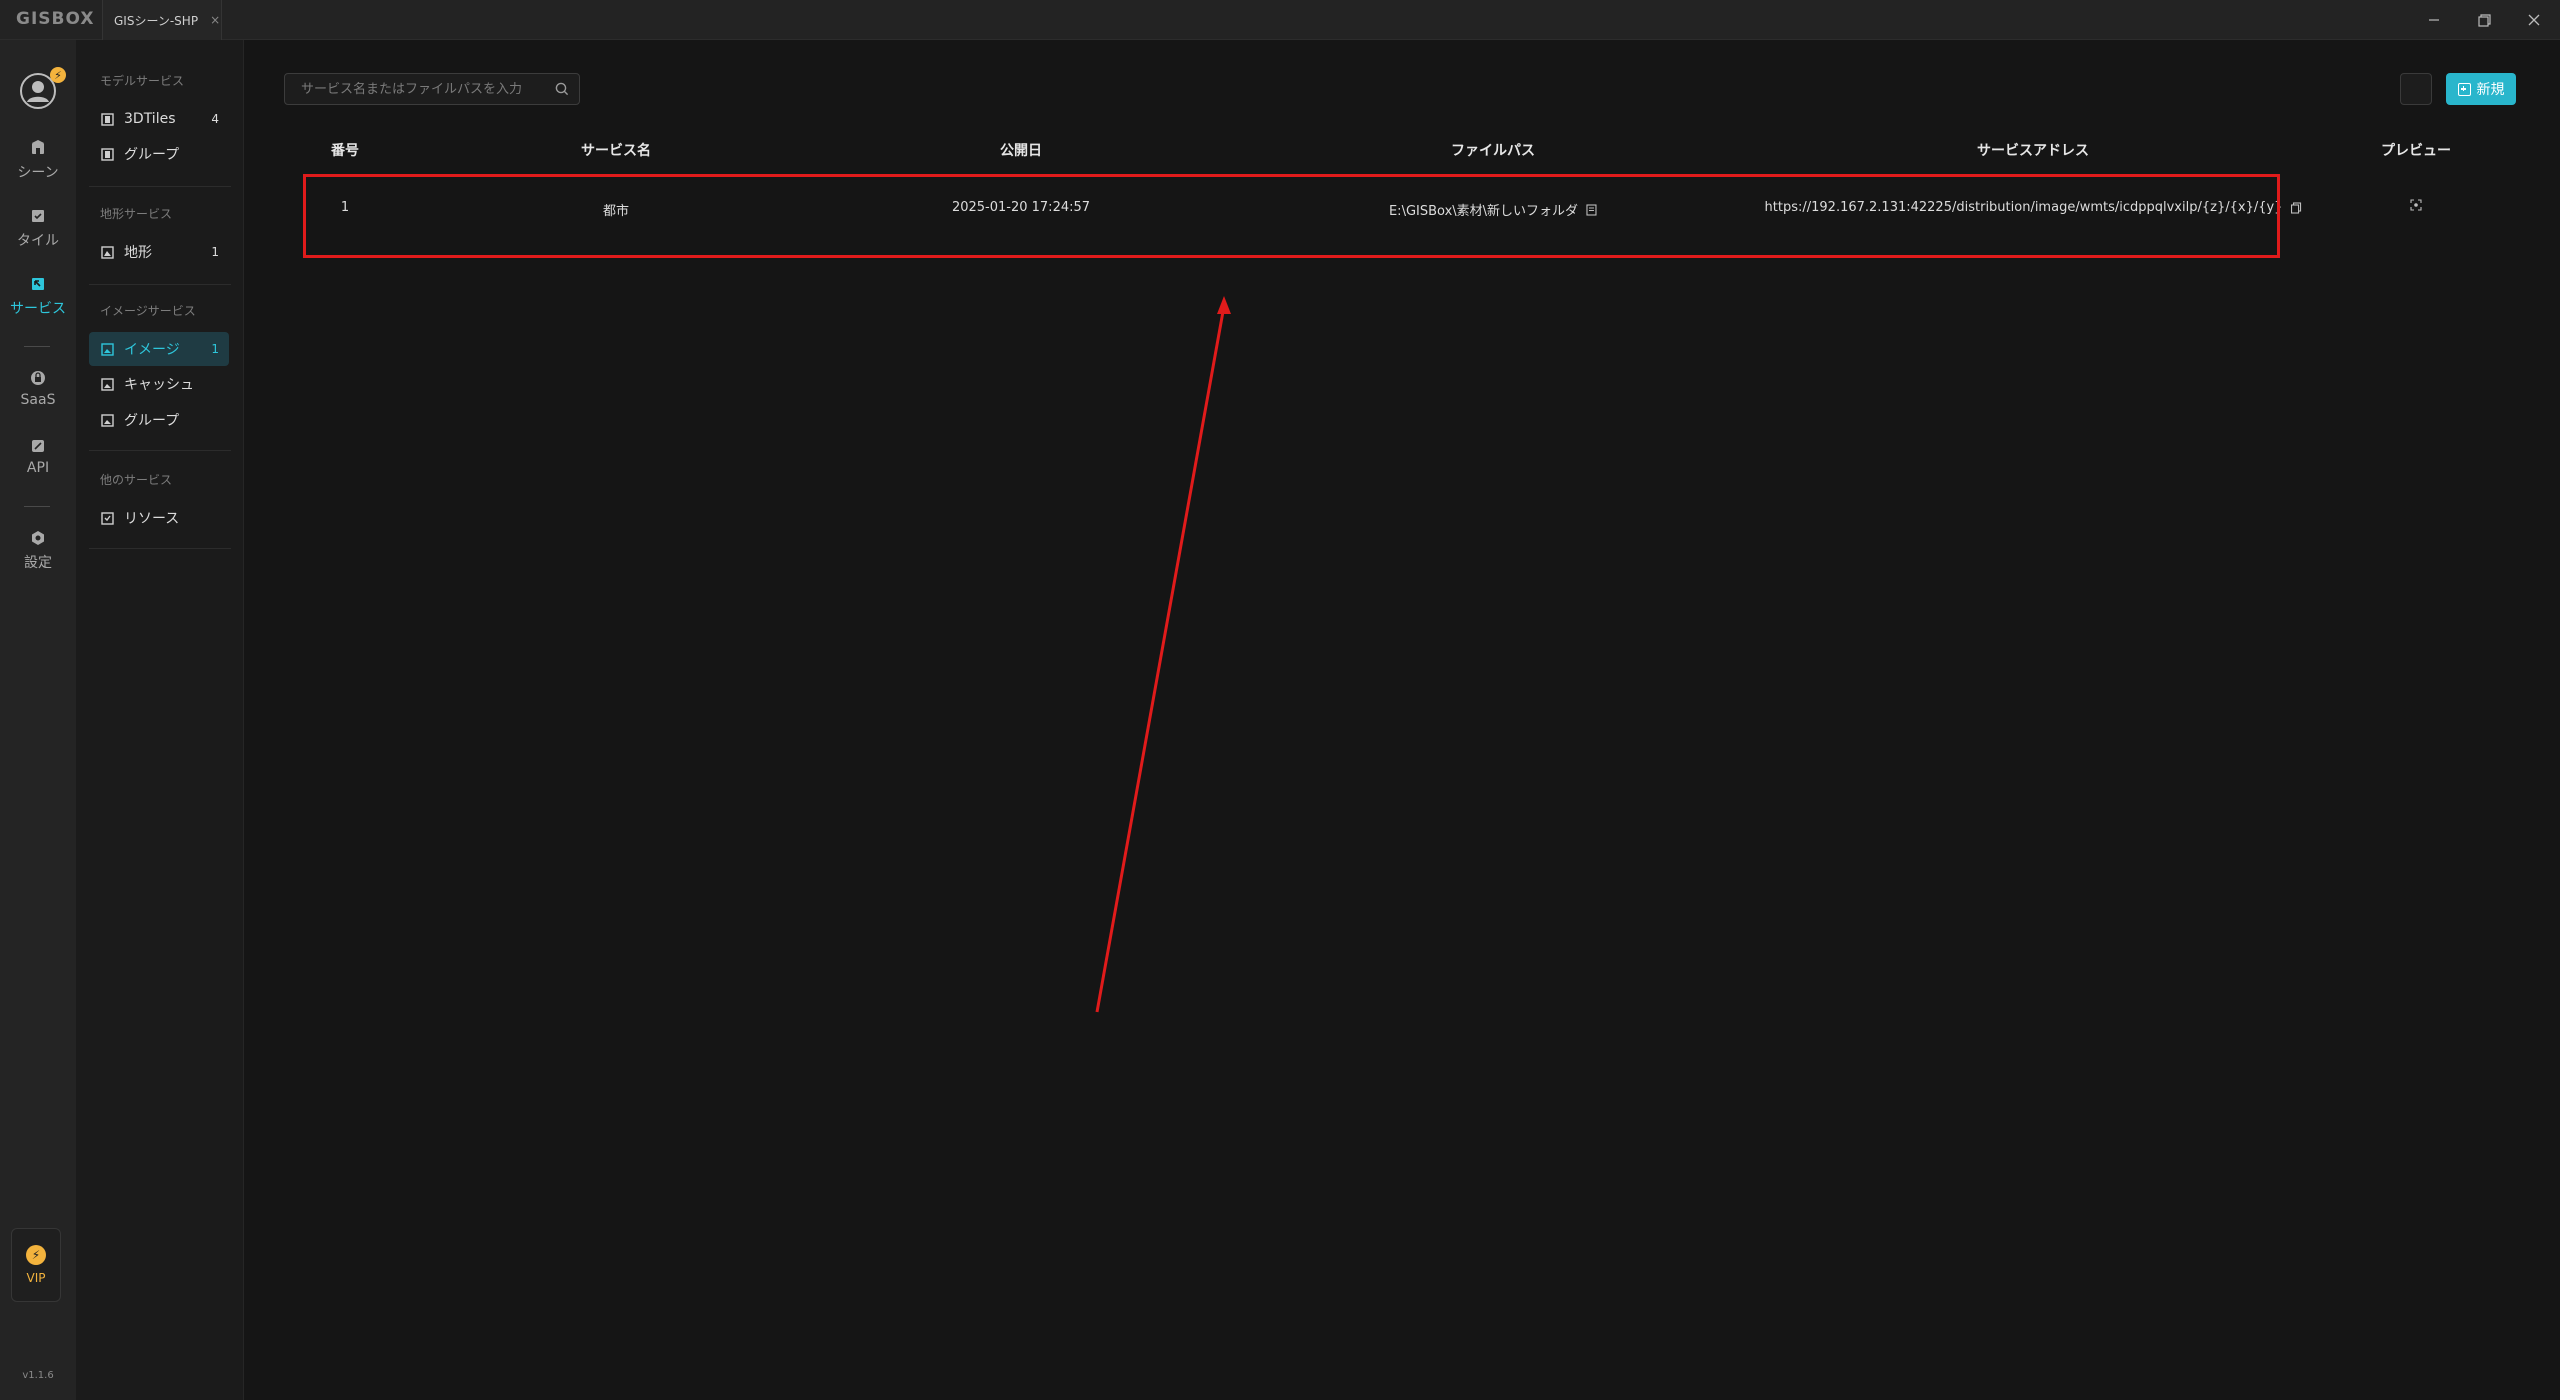 This screenshot has height=1400, width=2560. I want to click on search-icon, so click(562, 89).